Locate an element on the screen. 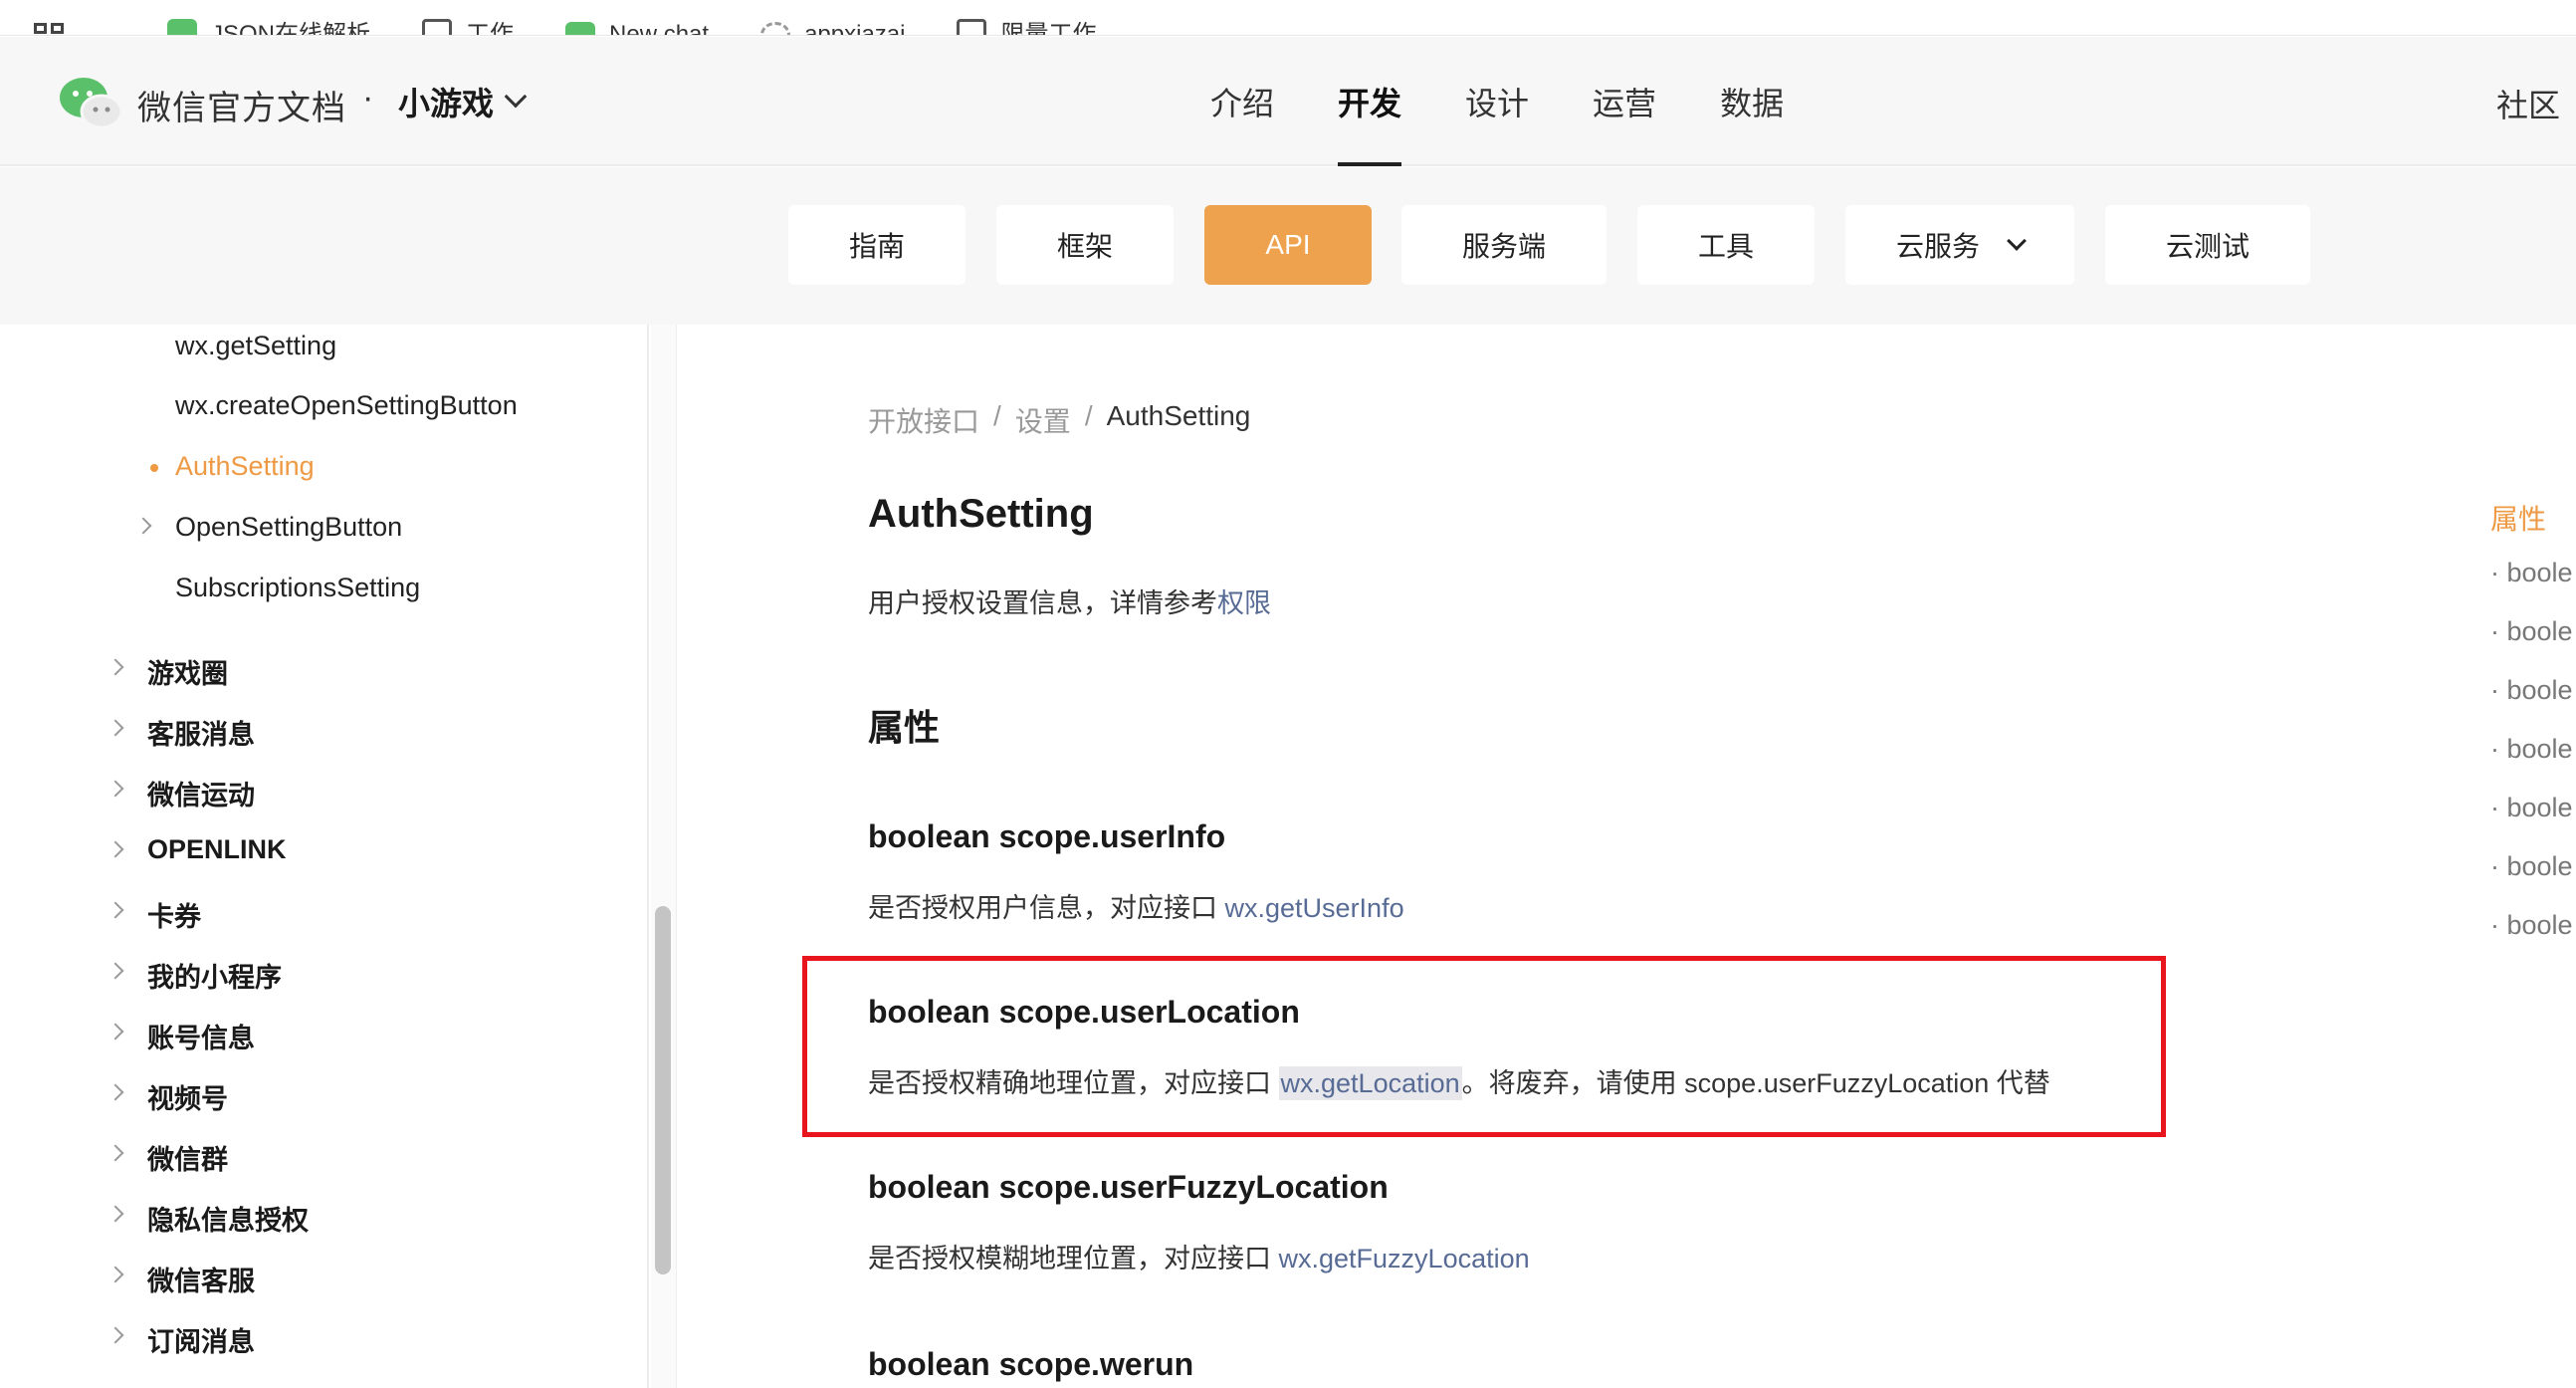 The width and height of the screenshot is (2576, 1388). sidebar-item-getsetting: wx.getSetting is located at coordinates (255, 346).